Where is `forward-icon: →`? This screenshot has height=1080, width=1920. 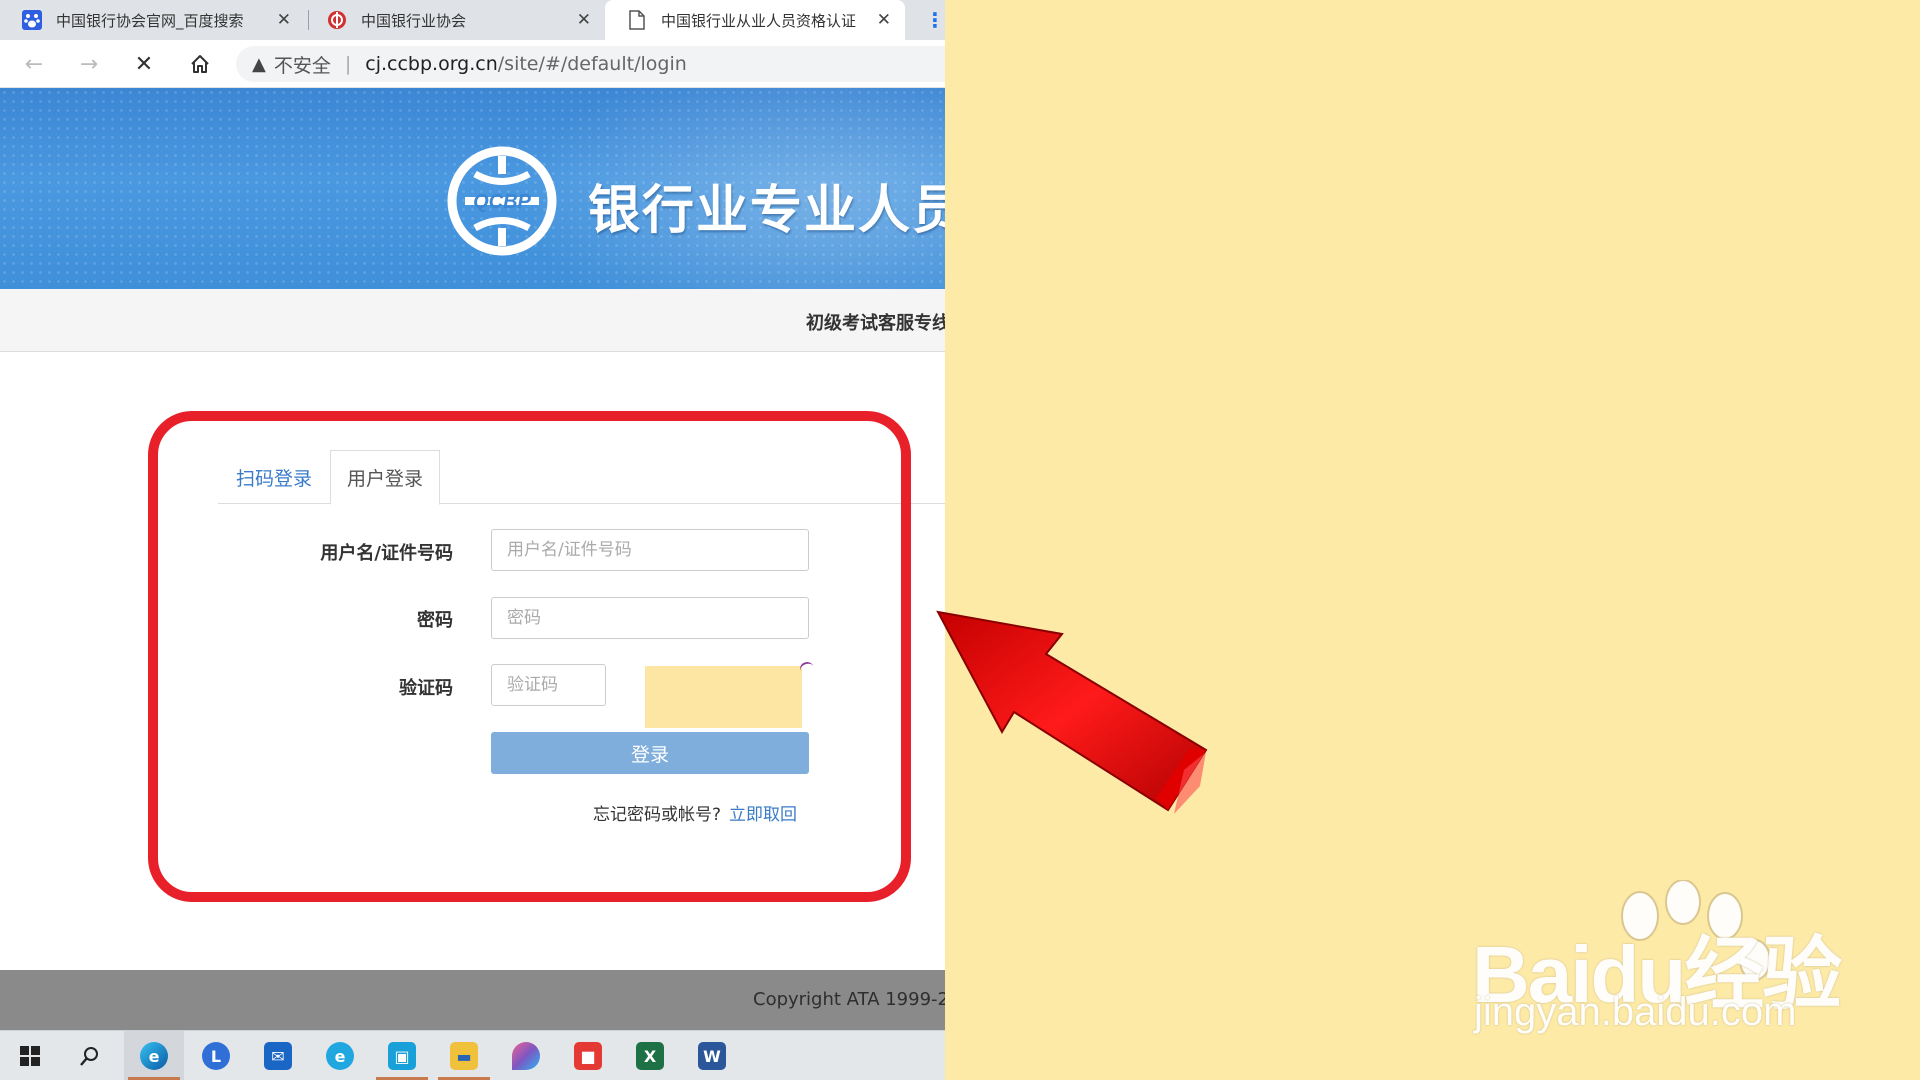 forward-icon: → is located at coordinates (89, 64).